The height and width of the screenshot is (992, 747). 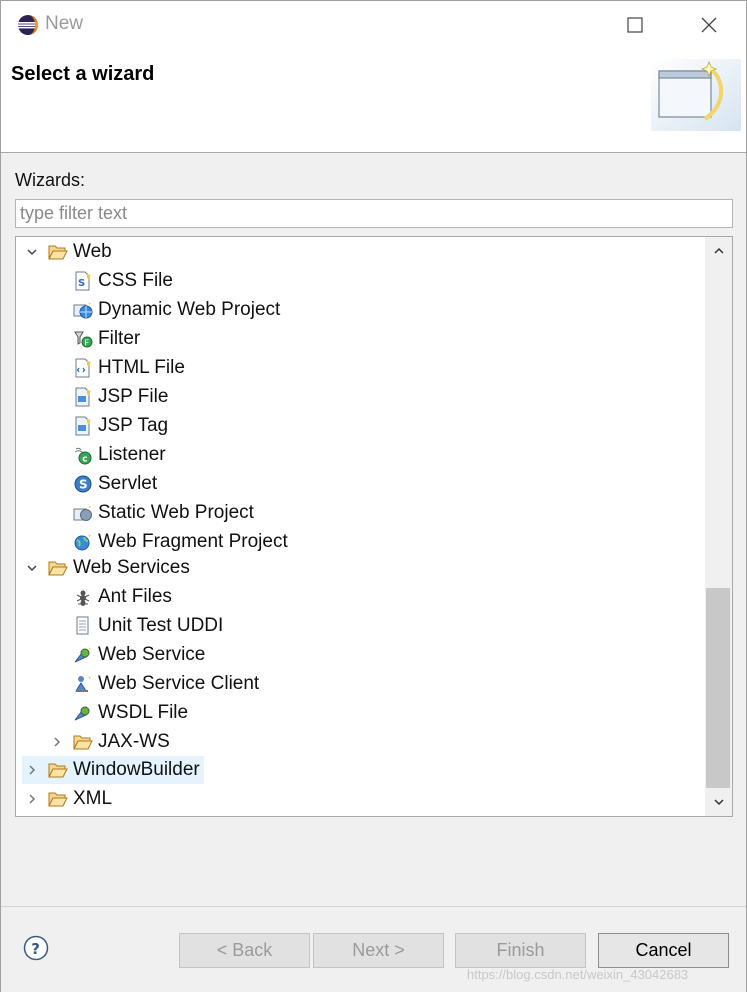 What do you see at coordinates (709, 25) in the screenshot?
I see `close-icon` at bounding box center [709, 25].